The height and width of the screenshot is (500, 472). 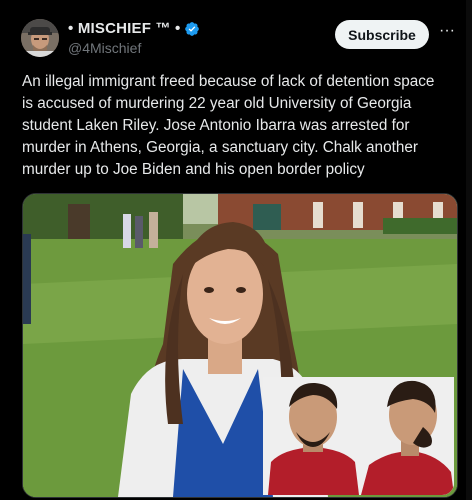 I want to click on more-horizontal-icon: ···, so click(x=447, y=33).